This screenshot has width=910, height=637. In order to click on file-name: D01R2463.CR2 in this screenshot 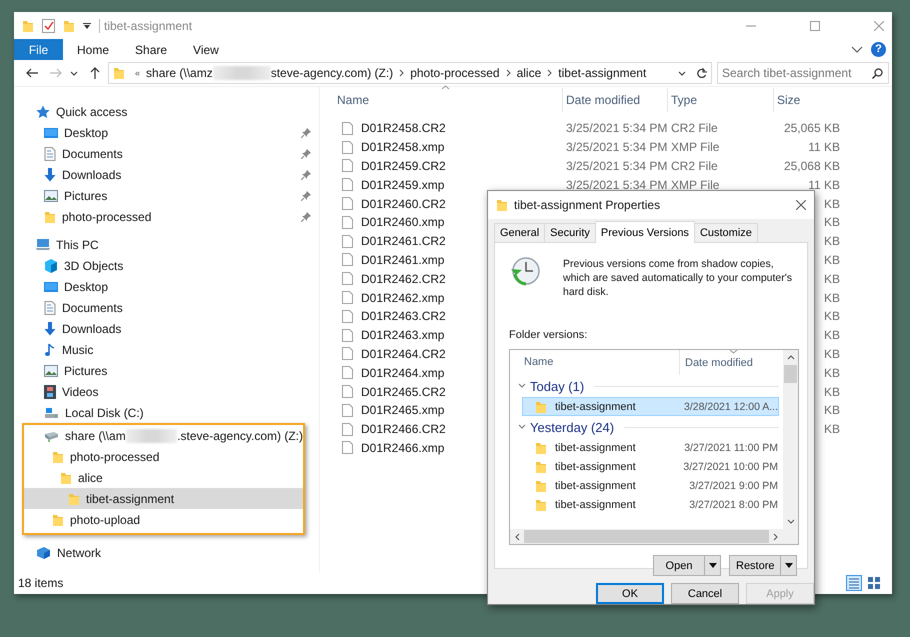, I will do `click(403, 316)`.